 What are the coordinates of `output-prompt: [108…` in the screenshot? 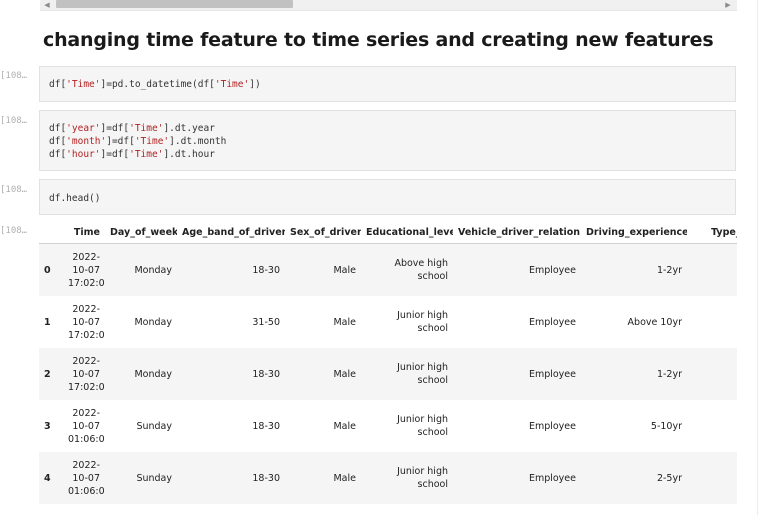 It's located at (14, 231).